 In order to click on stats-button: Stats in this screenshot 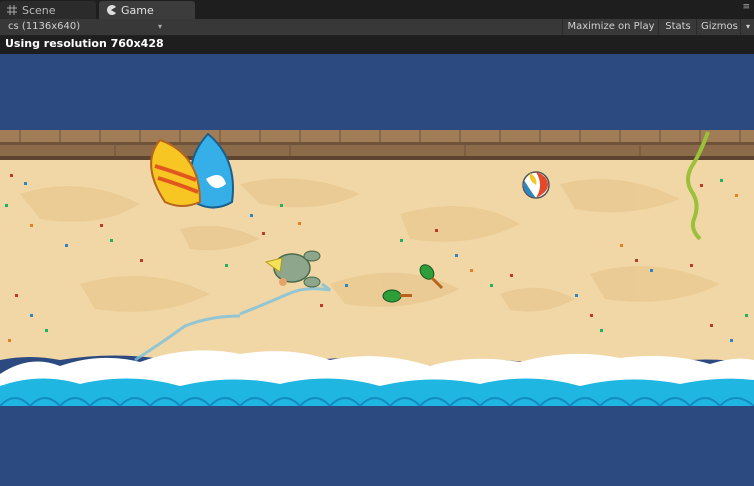, I will do `click(677, 27)`.